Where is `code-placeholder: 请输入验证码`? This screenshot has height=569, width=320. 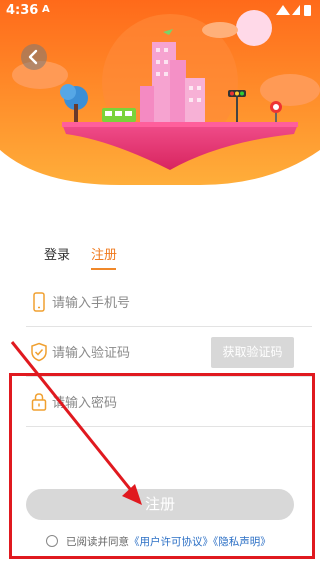 code-placeholder: 请输入验证码 is located at coordinates (91, 353).